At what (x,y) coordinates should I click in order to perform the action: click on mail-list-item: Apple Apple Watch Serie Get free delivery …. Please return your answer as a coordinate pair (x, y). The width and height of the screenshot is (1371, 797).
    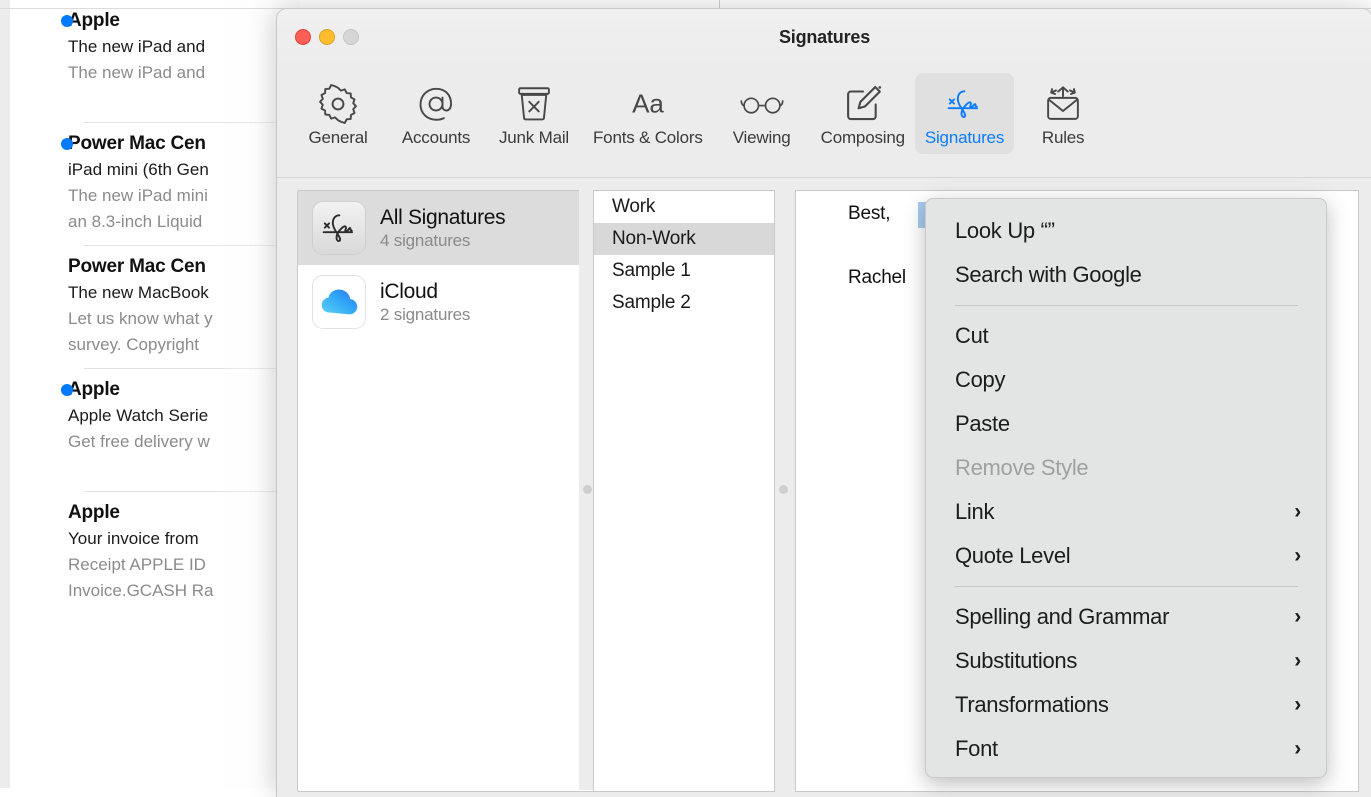
    Looking at the image, I should click on (155, 430).